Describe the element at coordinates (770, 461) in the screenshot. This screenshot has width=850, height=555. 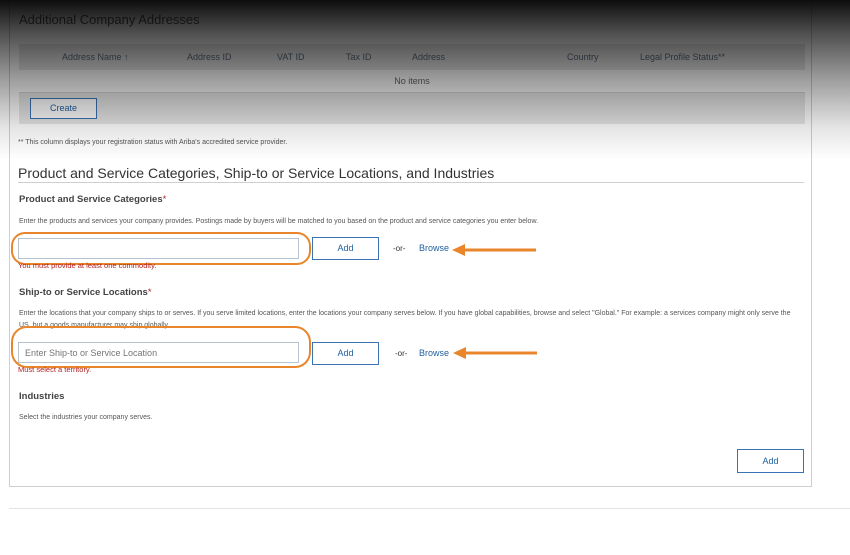
I see `add-industry-button: Add` at that location.